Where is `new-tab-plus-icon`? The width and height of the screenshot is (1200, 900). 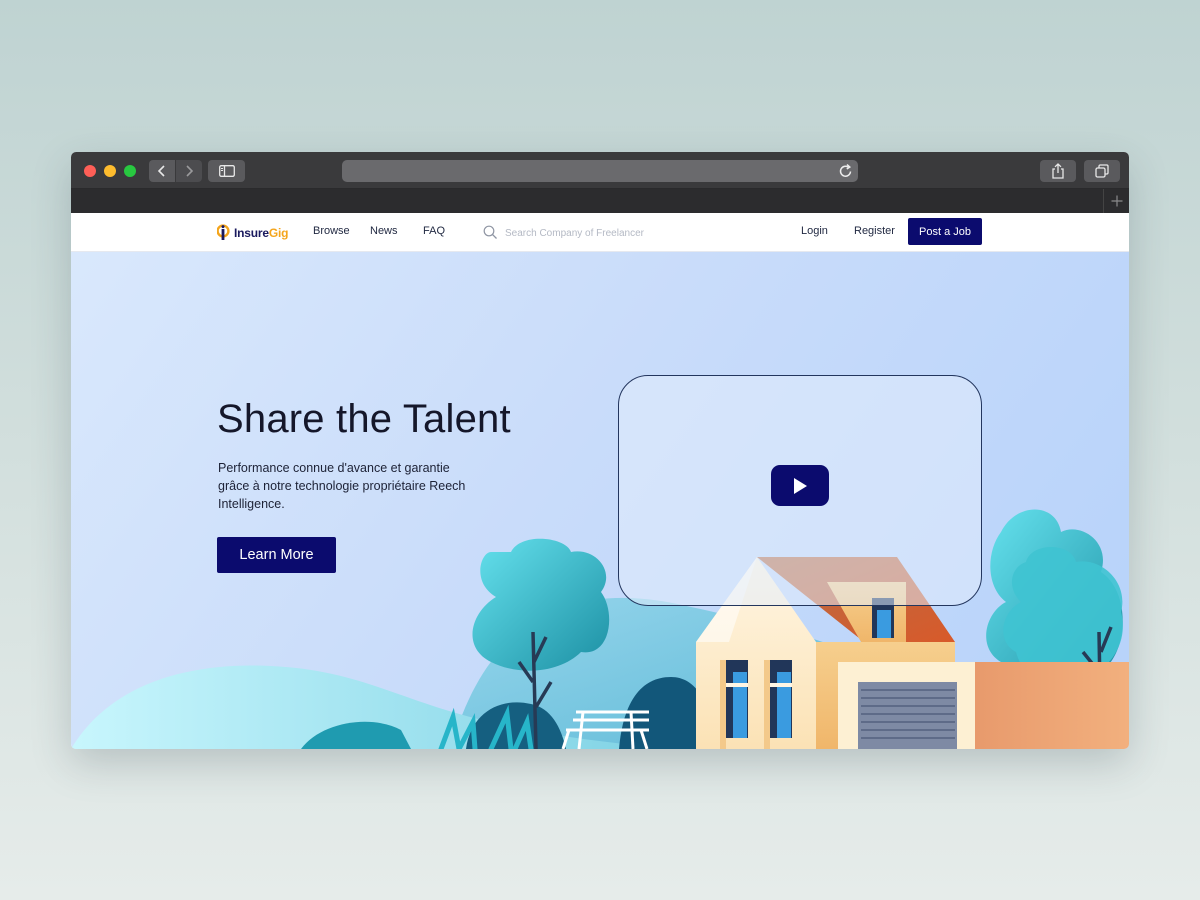 new-tab-plus-icon is located at coordinates (1116, 201).